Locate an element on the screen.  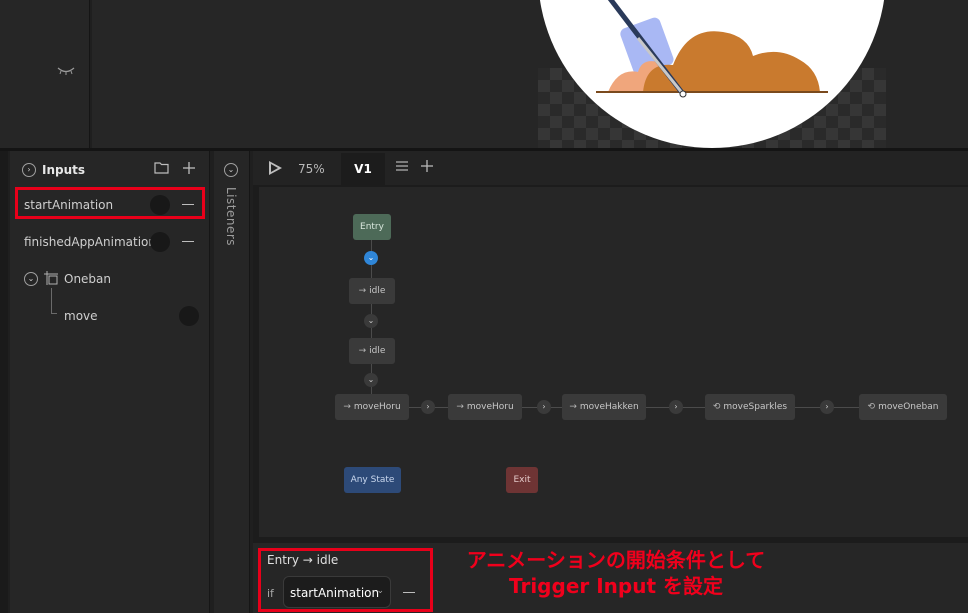
nested-artboard-row: ⌄ Oneban is located at coordinates (110, 279).